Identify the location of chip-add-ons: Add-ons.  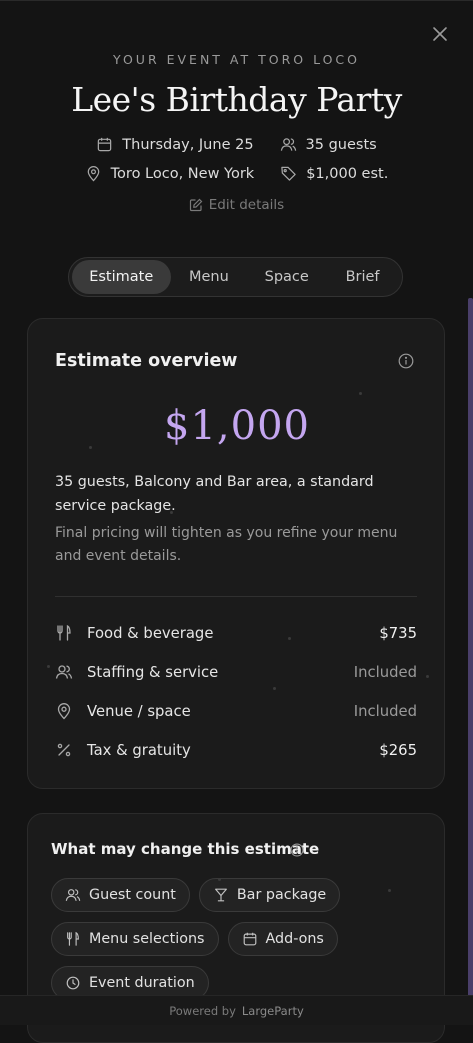
(282, 939).